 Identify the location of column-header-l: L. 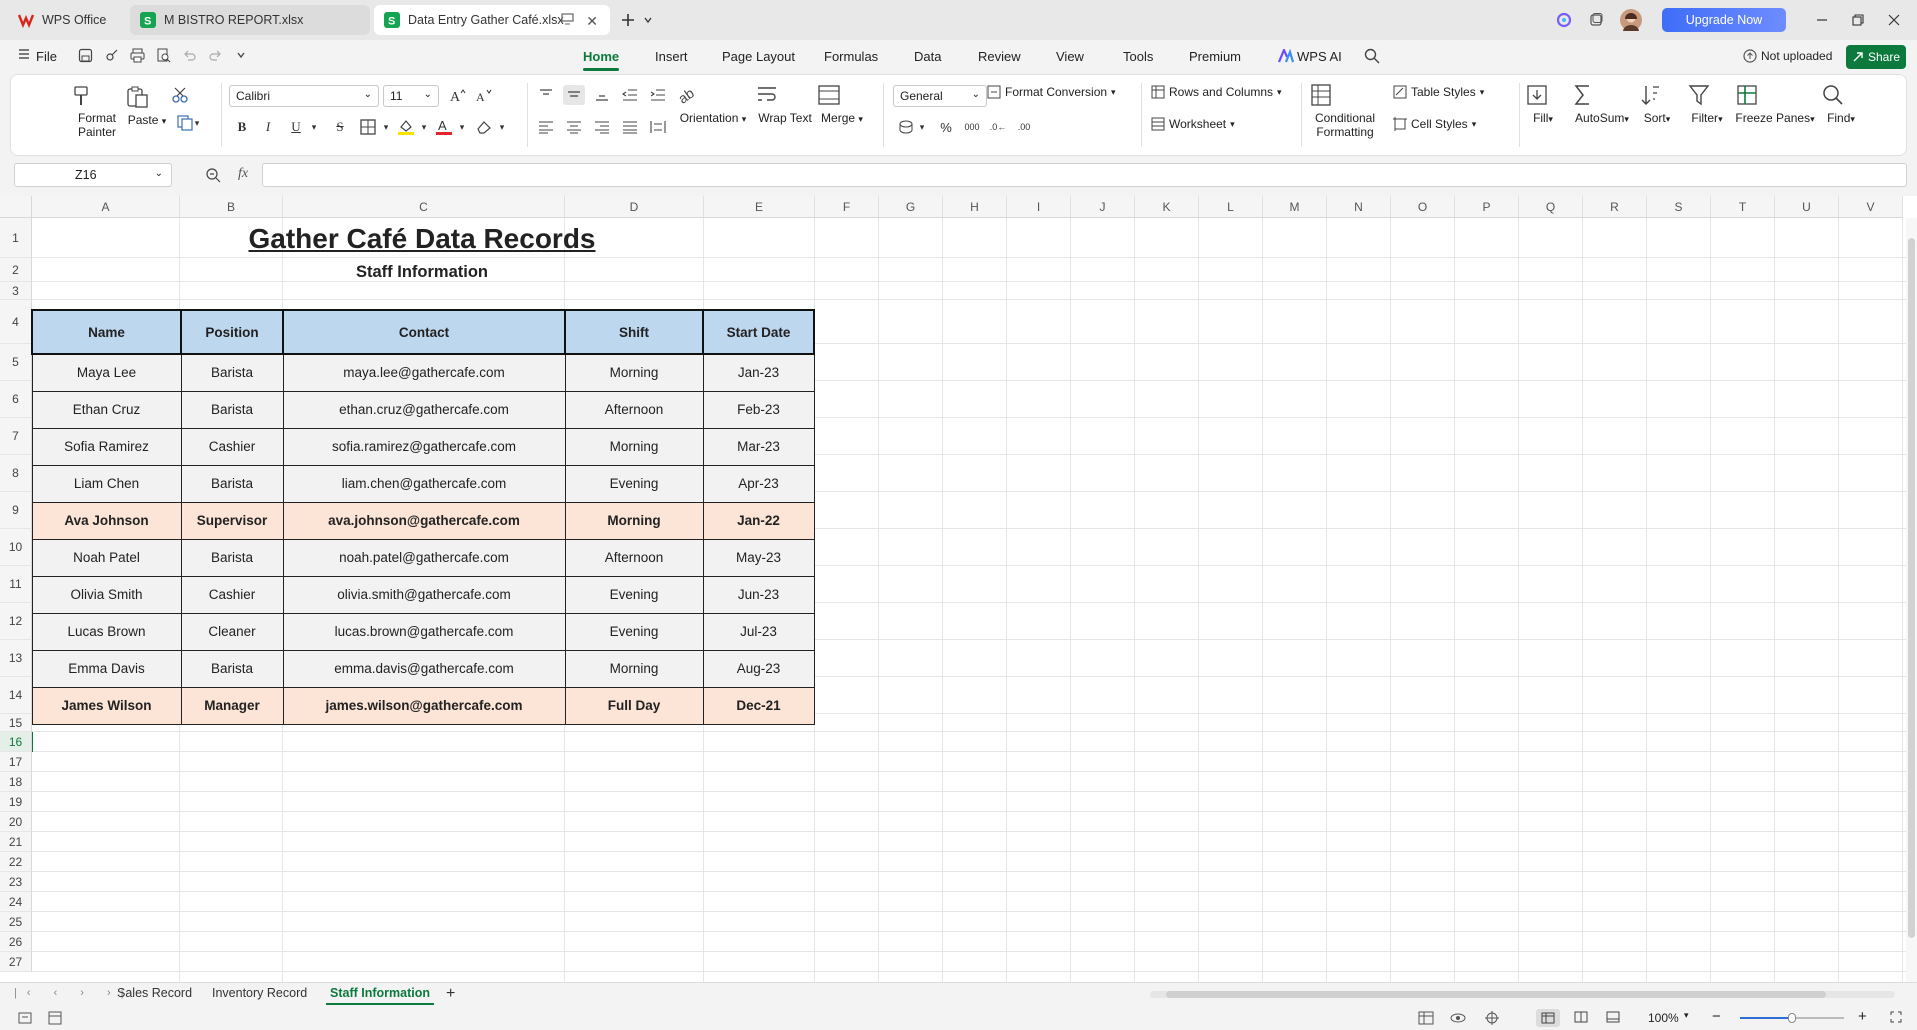
(1231, 207).